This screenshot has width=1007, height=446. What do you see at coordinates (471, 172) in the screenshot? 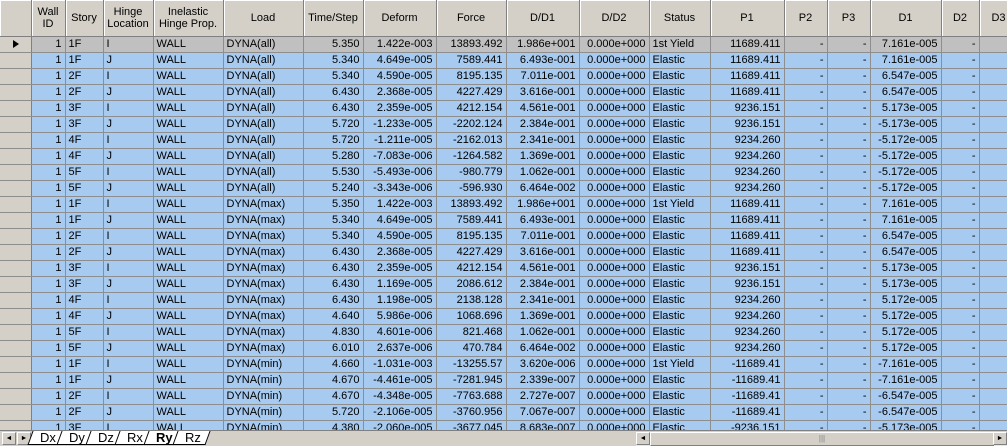
I see `cell-force: -980.779` at bounding box center [471, 172].